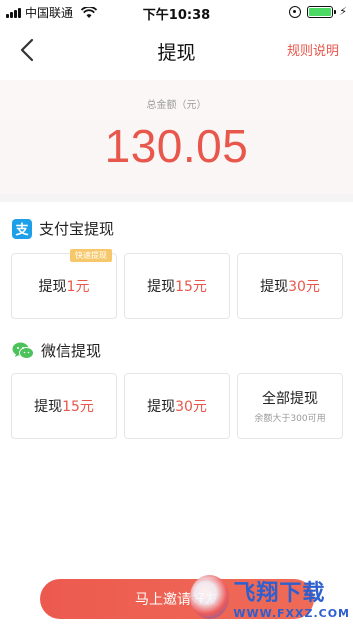 This screenshot has width=353, height=629. What do you see at coordinates (295, 11) in the screenshot?
I see `orientation-lock-icon` at bounding box center [295, 11].